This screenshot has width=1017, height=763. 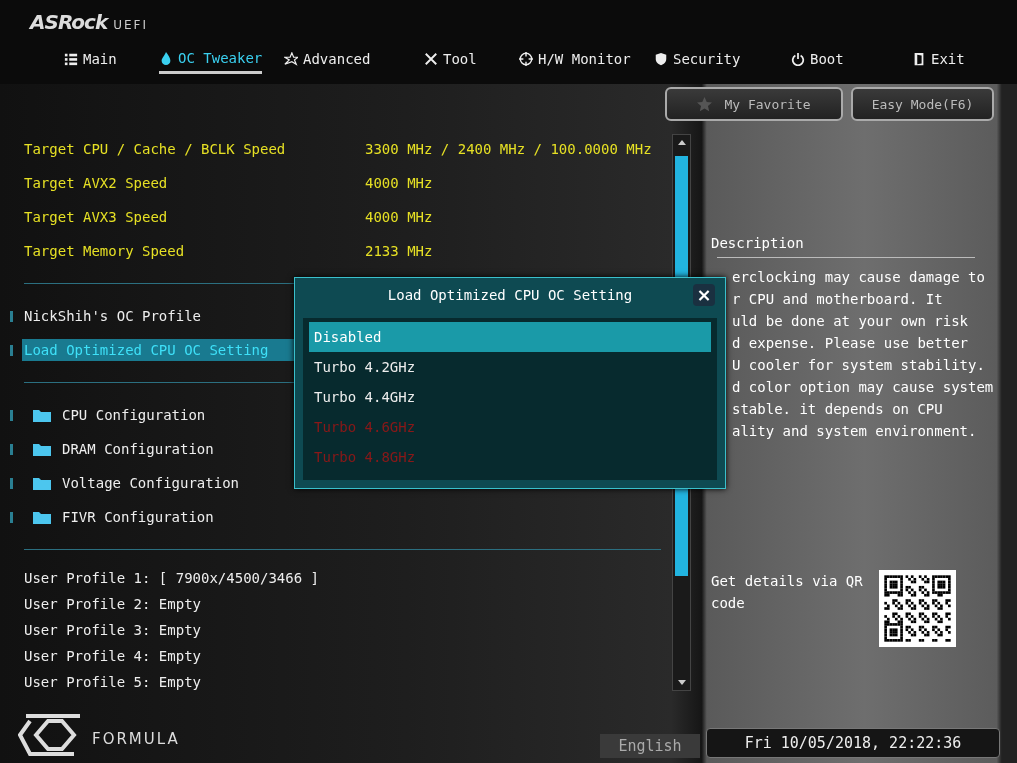 I want to click on language-button: English, so click(x=650, y=746).